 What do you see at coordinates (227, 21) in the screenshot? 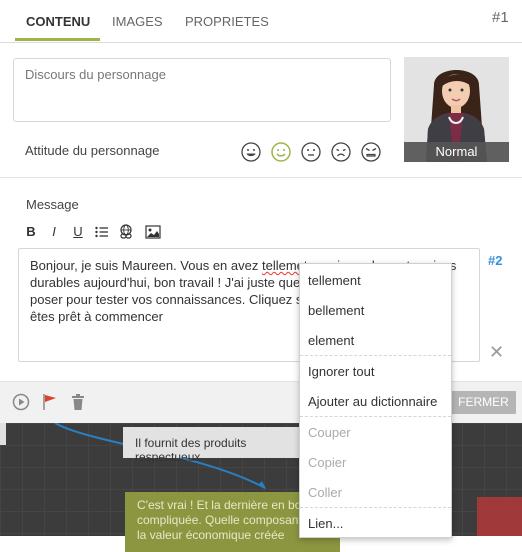
I see `tab-proprietes: PROPRIETES` at bounding box center [227, 21].